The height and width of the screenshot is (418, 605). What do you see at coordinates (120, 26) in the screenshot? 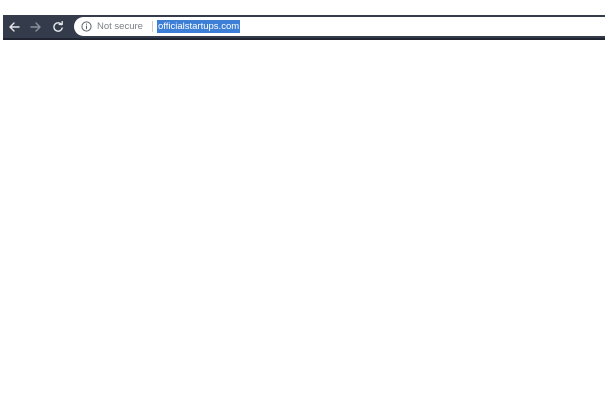
I see `security-status-label: Not secure` at bounding box center [120, 26].